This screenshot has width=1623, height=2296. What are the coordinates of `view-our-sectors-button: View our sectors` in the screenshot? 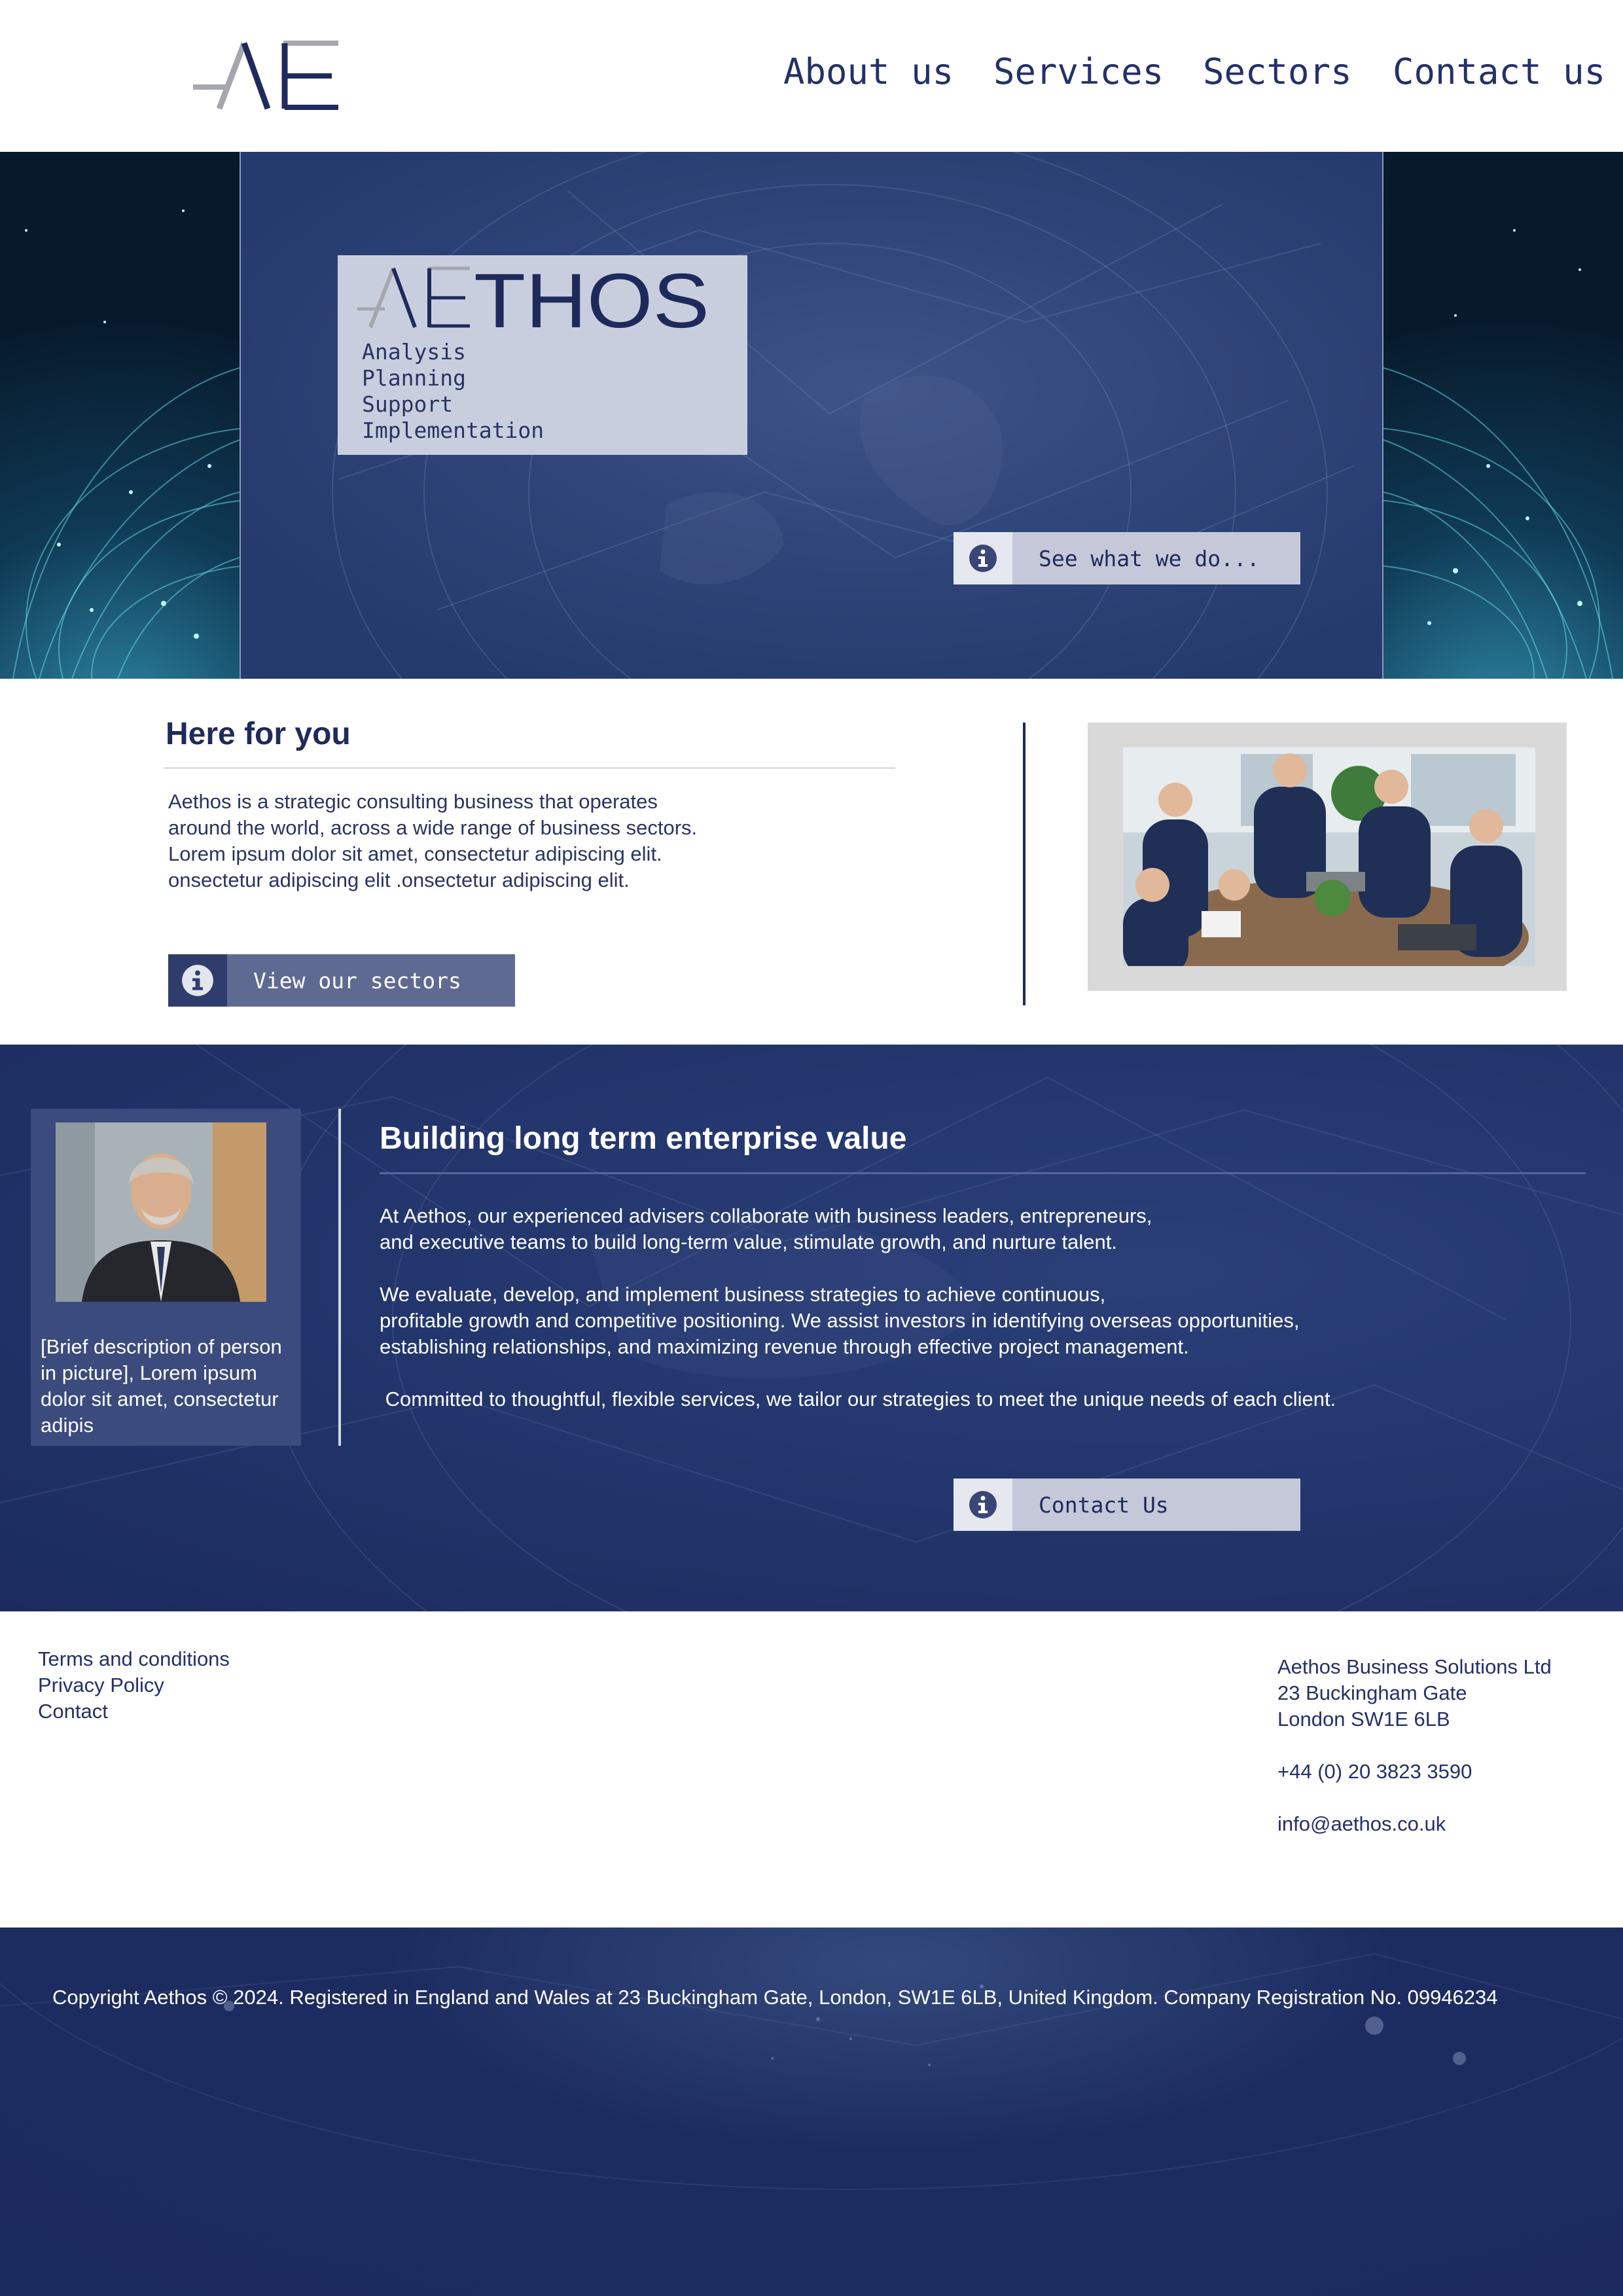 It's located at (341, 980).